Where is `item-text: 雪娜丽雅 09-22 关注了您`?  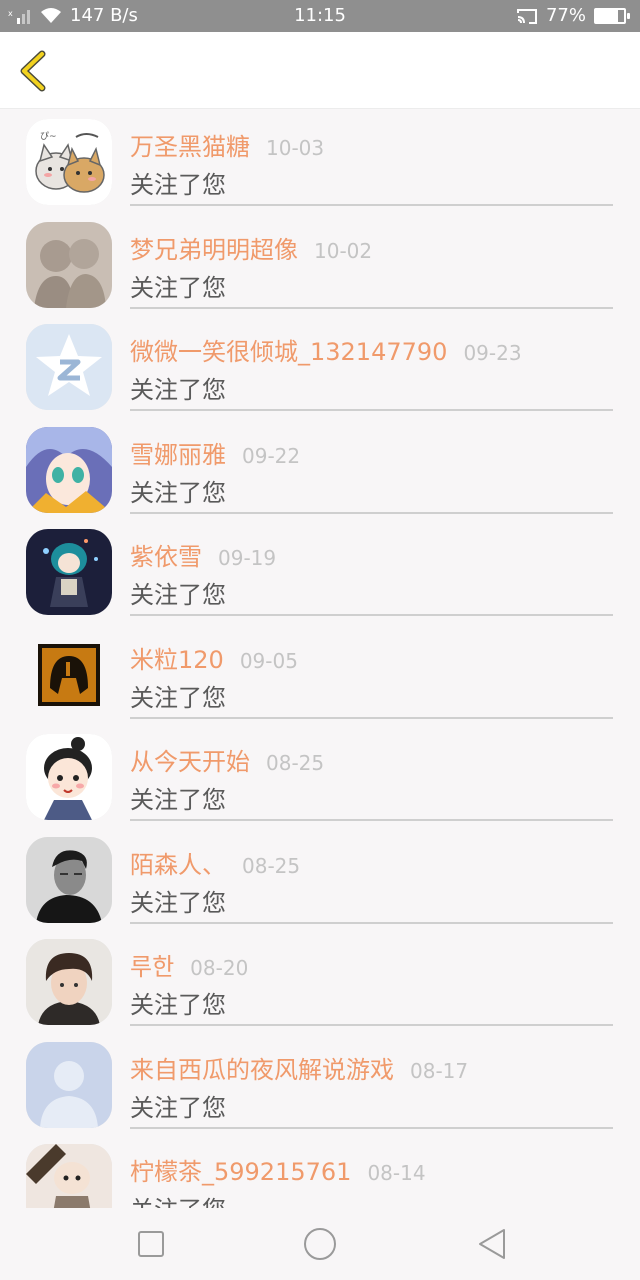
item-text: 雪娜丽雅 09-22 关注了您 is located at coordinates (371, 465).